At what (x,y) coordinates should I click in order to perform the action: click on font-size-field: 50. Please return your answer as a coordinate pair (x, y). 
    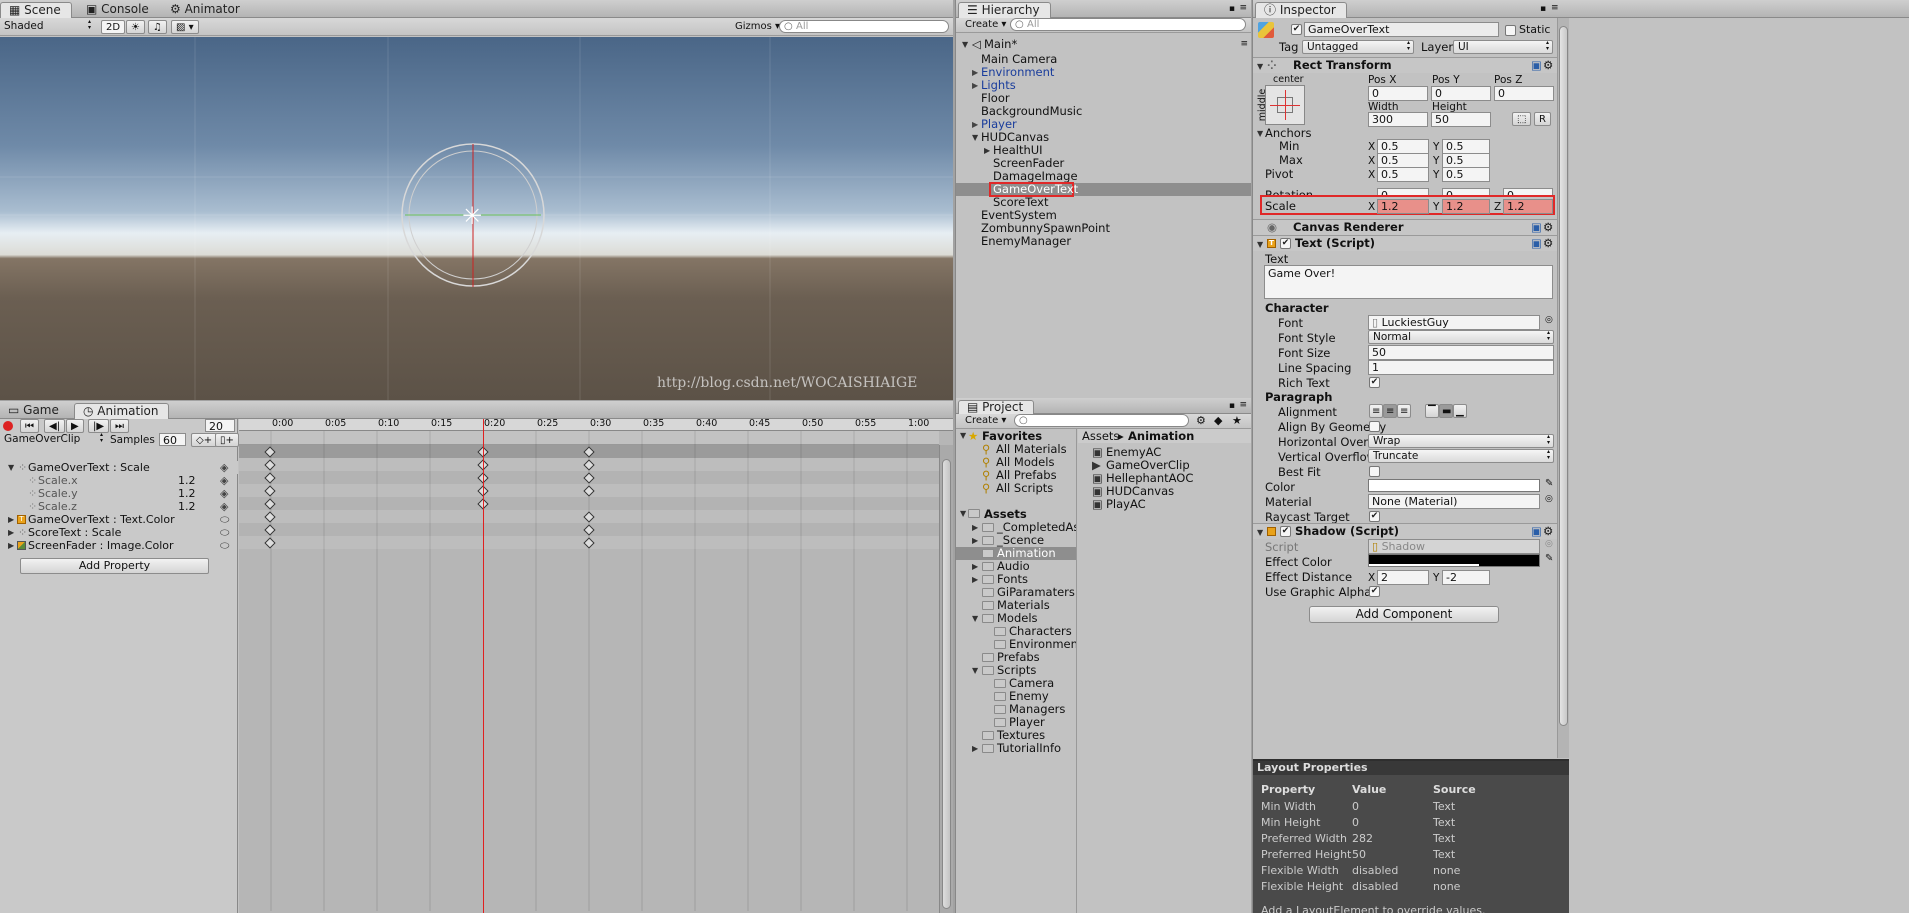
    Looking at the image, I should click on (1461, 352).